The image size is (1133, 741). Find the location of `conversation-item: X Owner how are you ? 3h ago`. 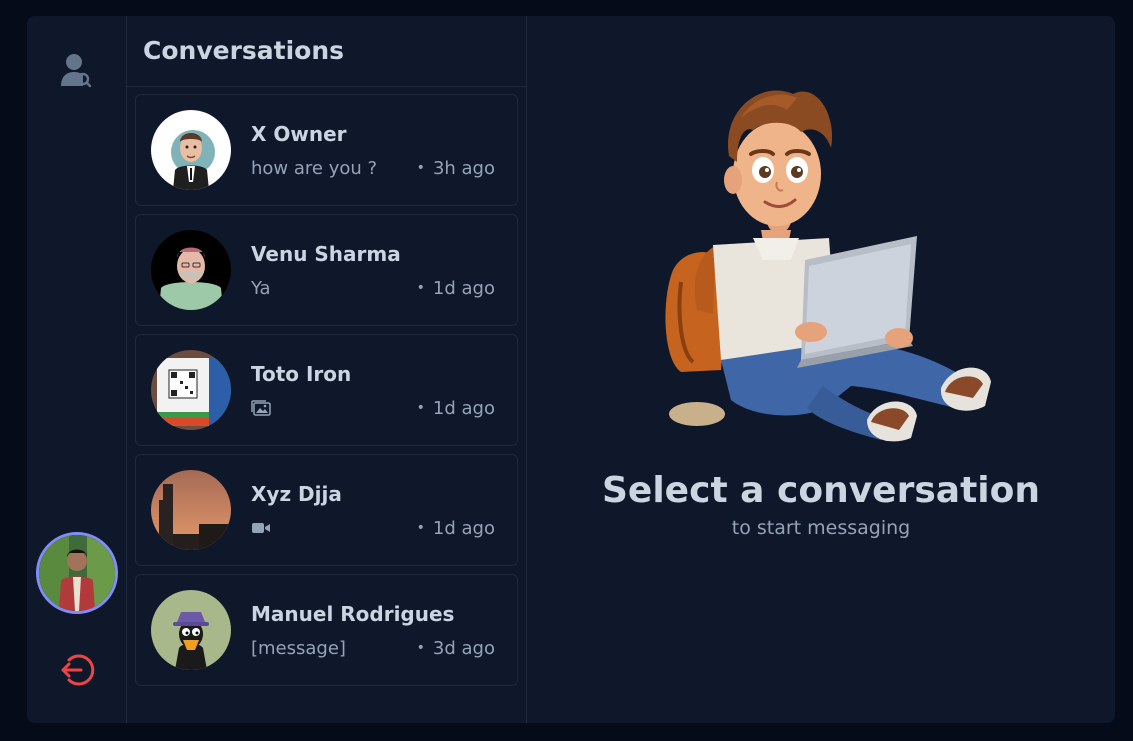

conversation-item: X Owner how are you ? 3h ago is located at coordinates (326, 150).